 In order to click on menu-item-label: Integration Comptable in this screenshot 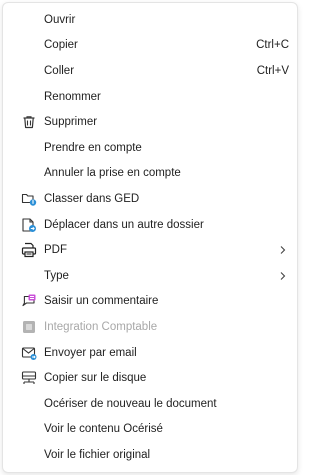, I will do `click(101, 326)`.